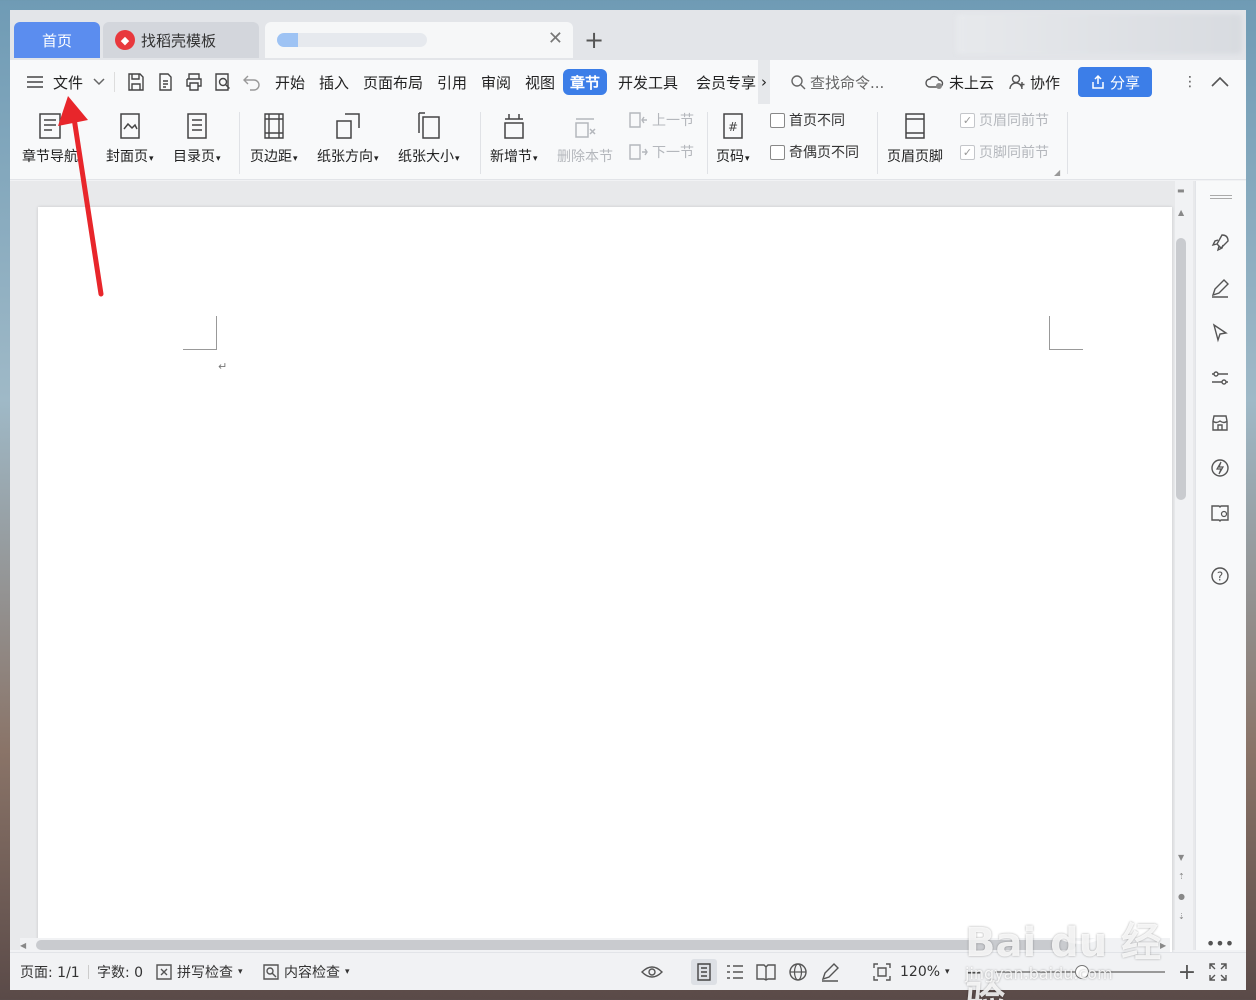  Describe the element at coordinates (136, 82) in the screenshot. I see `save-icon` at that location.